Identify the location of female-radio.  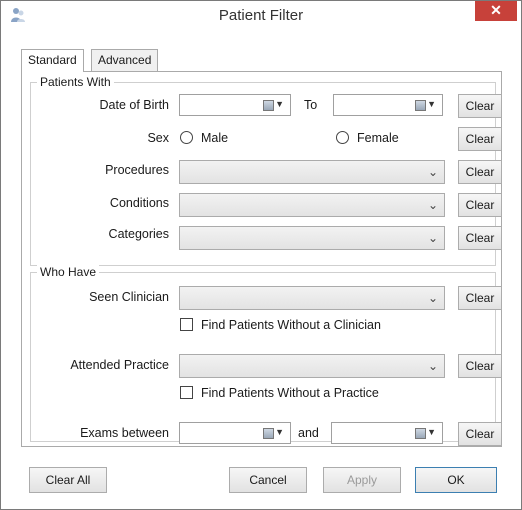
(342, 137).